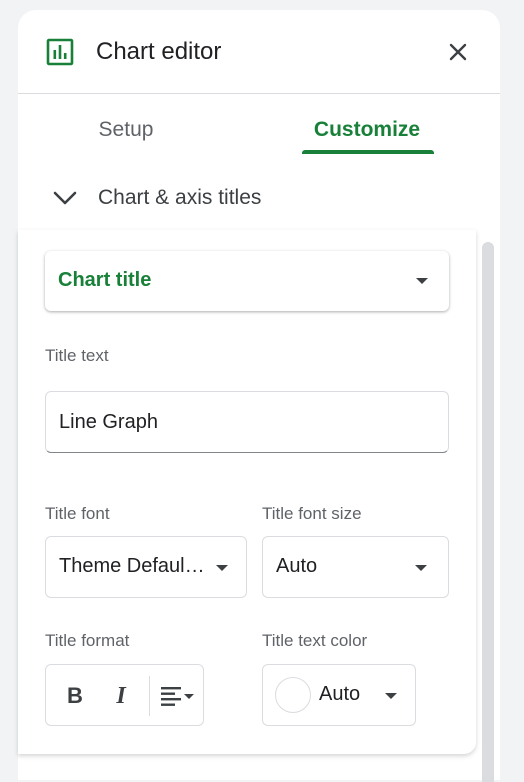 The width and height of the screenshot is (524, 782). Describe the element at coordinates (60, 52) in the screenshot. I see `chart-icon` at that location.